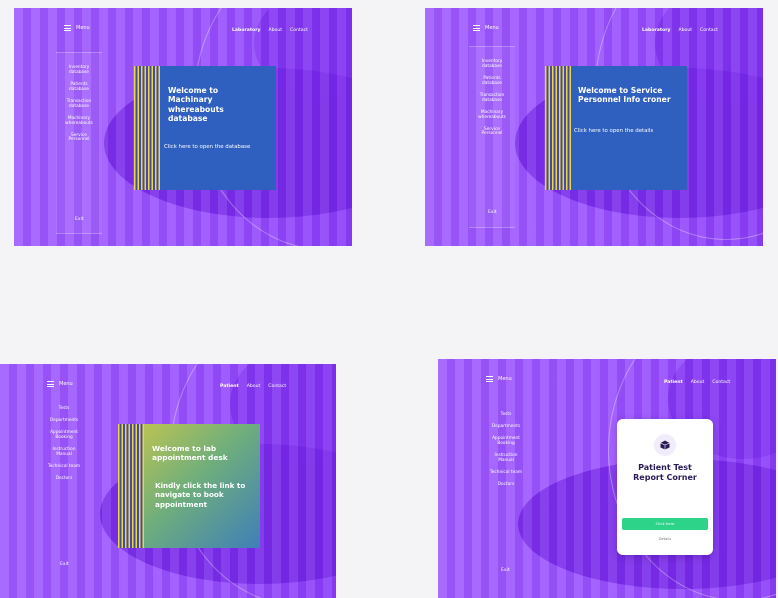 This screenshot has height=598, width=778. Describe the element at coordinates (665, 472) in the screenshot. I see `report-title: Patient Test Report Corner` at that location.